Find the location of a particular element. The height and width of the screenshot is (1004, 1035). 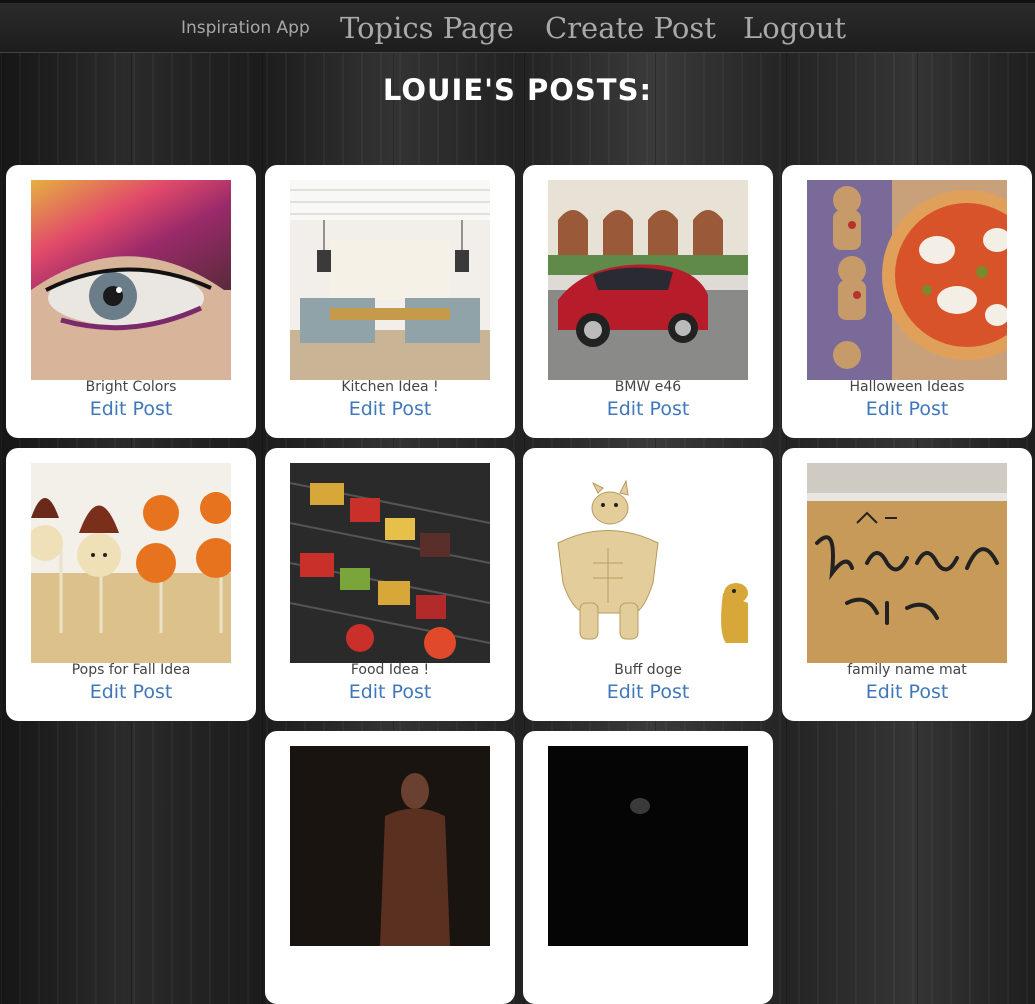

post-caption: Halloween Ideas is located at coordinates (907, 387).